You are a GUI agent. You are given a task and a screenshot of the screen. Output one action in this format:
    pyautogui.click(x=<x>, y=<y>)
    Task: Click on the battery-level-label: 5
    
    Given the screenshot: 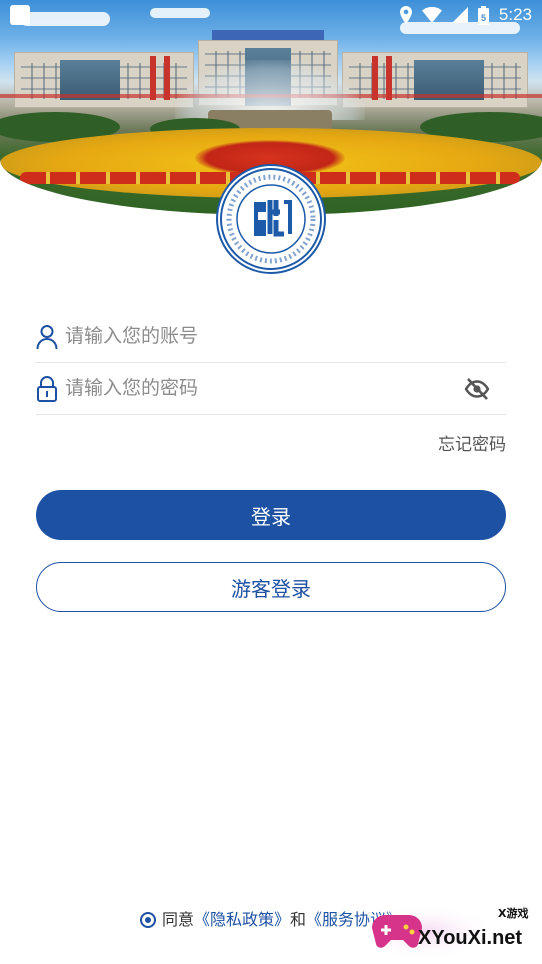 What is the action you would take?
    pyautogui.click(x=483, y=18)
    